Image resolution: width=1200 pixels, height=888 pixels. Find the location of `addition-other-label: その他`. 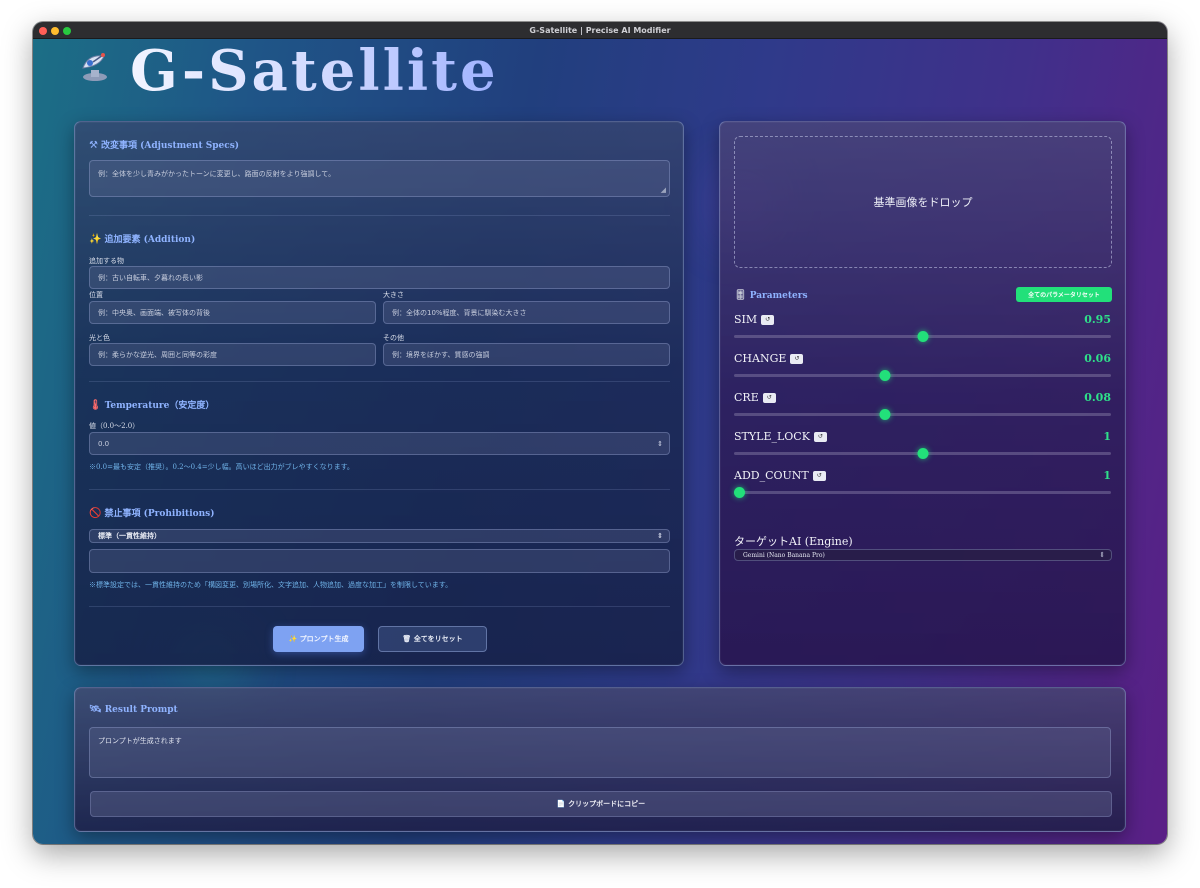

addition-other-label: その他 is located at coordinates (393, 338).